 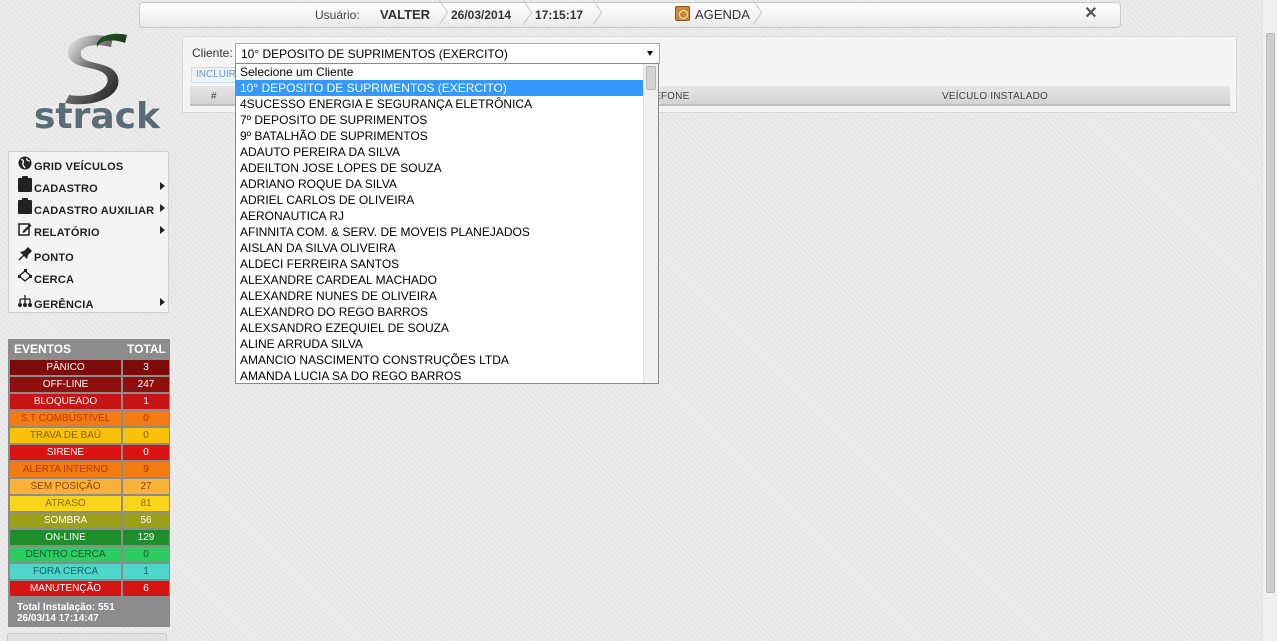 What do you see at coordinates (54, 280) in the screenshot?
I see `menu-item-label: CERCA` at bounding box center [54, 280].